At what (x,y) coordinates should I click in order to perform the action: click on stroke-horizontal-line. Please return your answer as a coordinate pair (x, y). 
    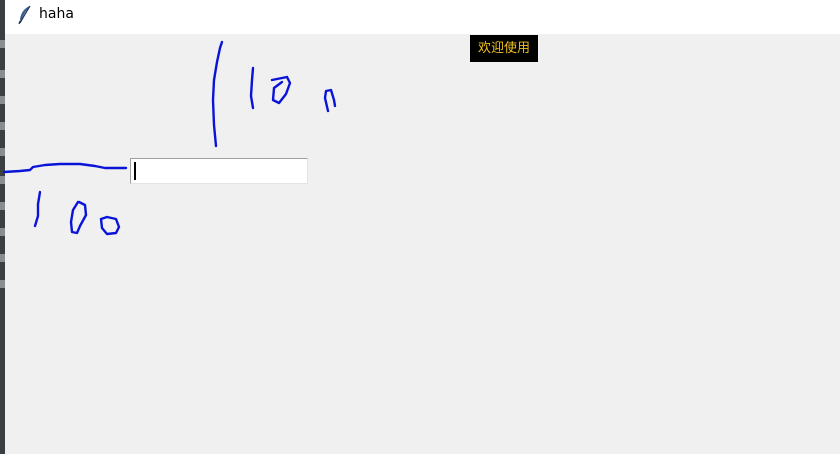
    Looking at the image, I should click on (65, 168).